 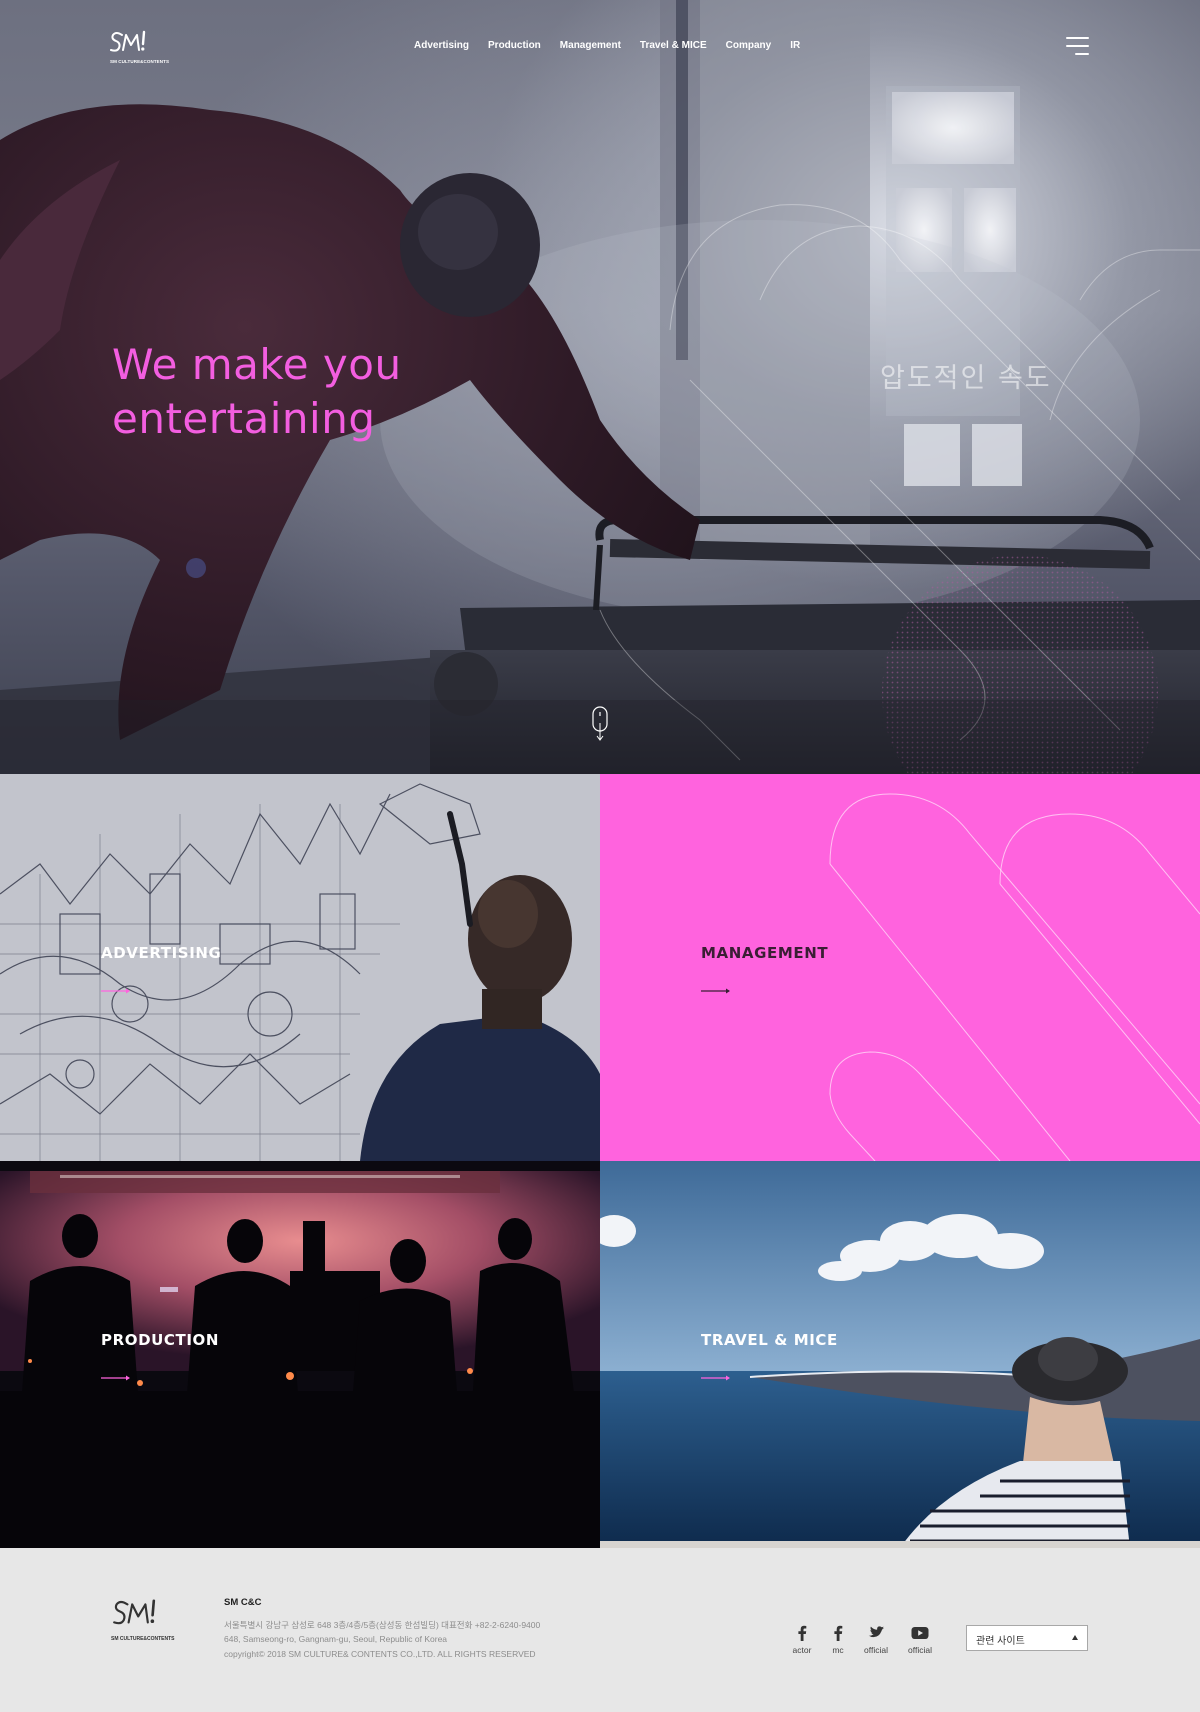 I want to click on twitter-icon, so click(x=876, y=1632).